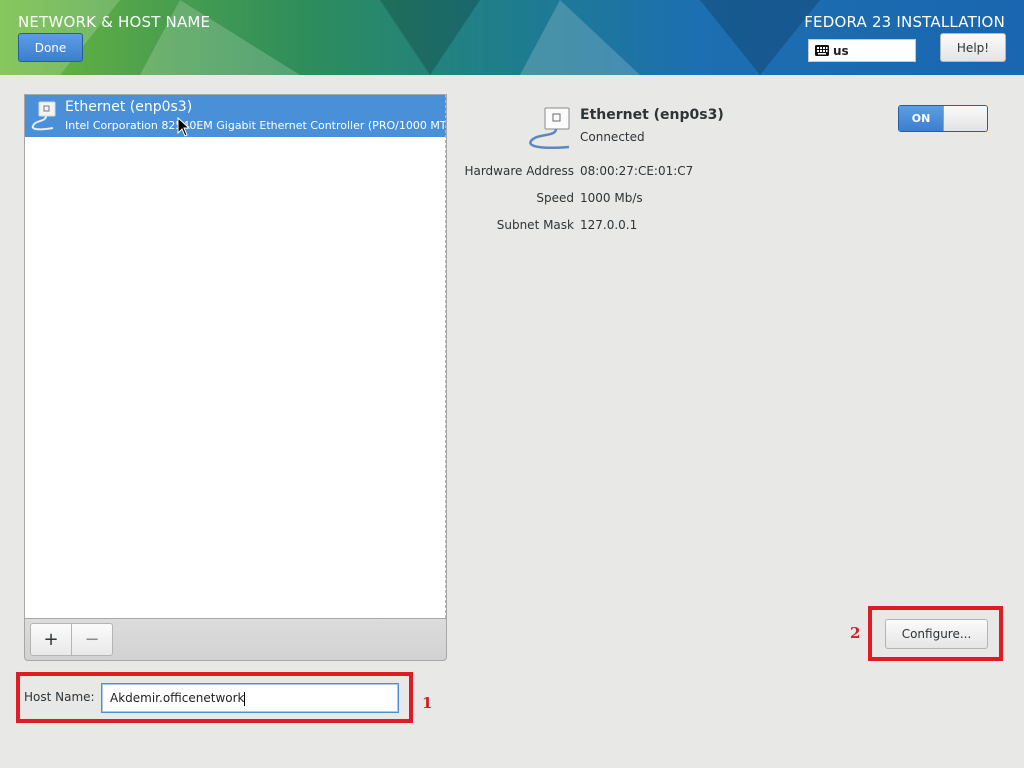 This screenshot has width=1024, height=768. What do you see at coordinates (549, 128) in the screenshot?
I see `ethernet-detail-icon` at bounding box center [549, 128].